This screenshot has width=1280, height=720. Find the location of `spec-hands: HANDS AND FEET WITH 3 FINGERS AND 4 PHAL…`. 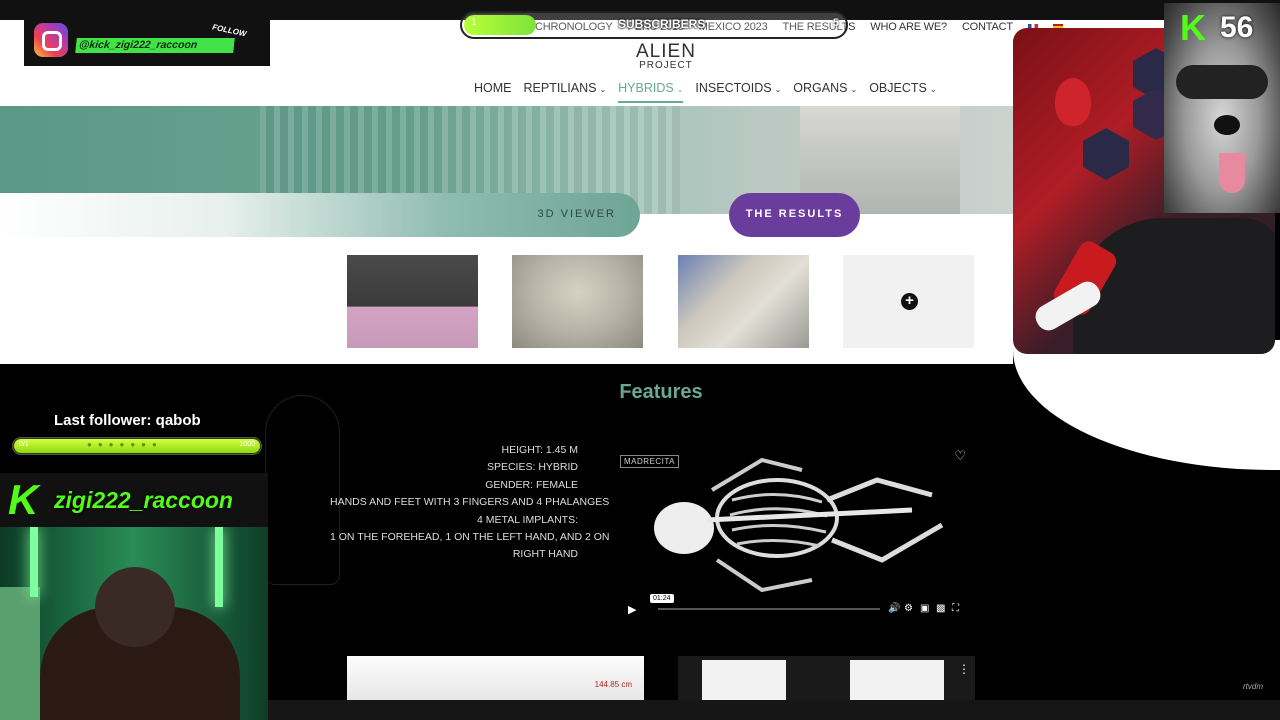

spec-hands: HANDS AND FEET WITH 3 FINGERS AND 4 PHAL… is located at coordinates (470, 502).